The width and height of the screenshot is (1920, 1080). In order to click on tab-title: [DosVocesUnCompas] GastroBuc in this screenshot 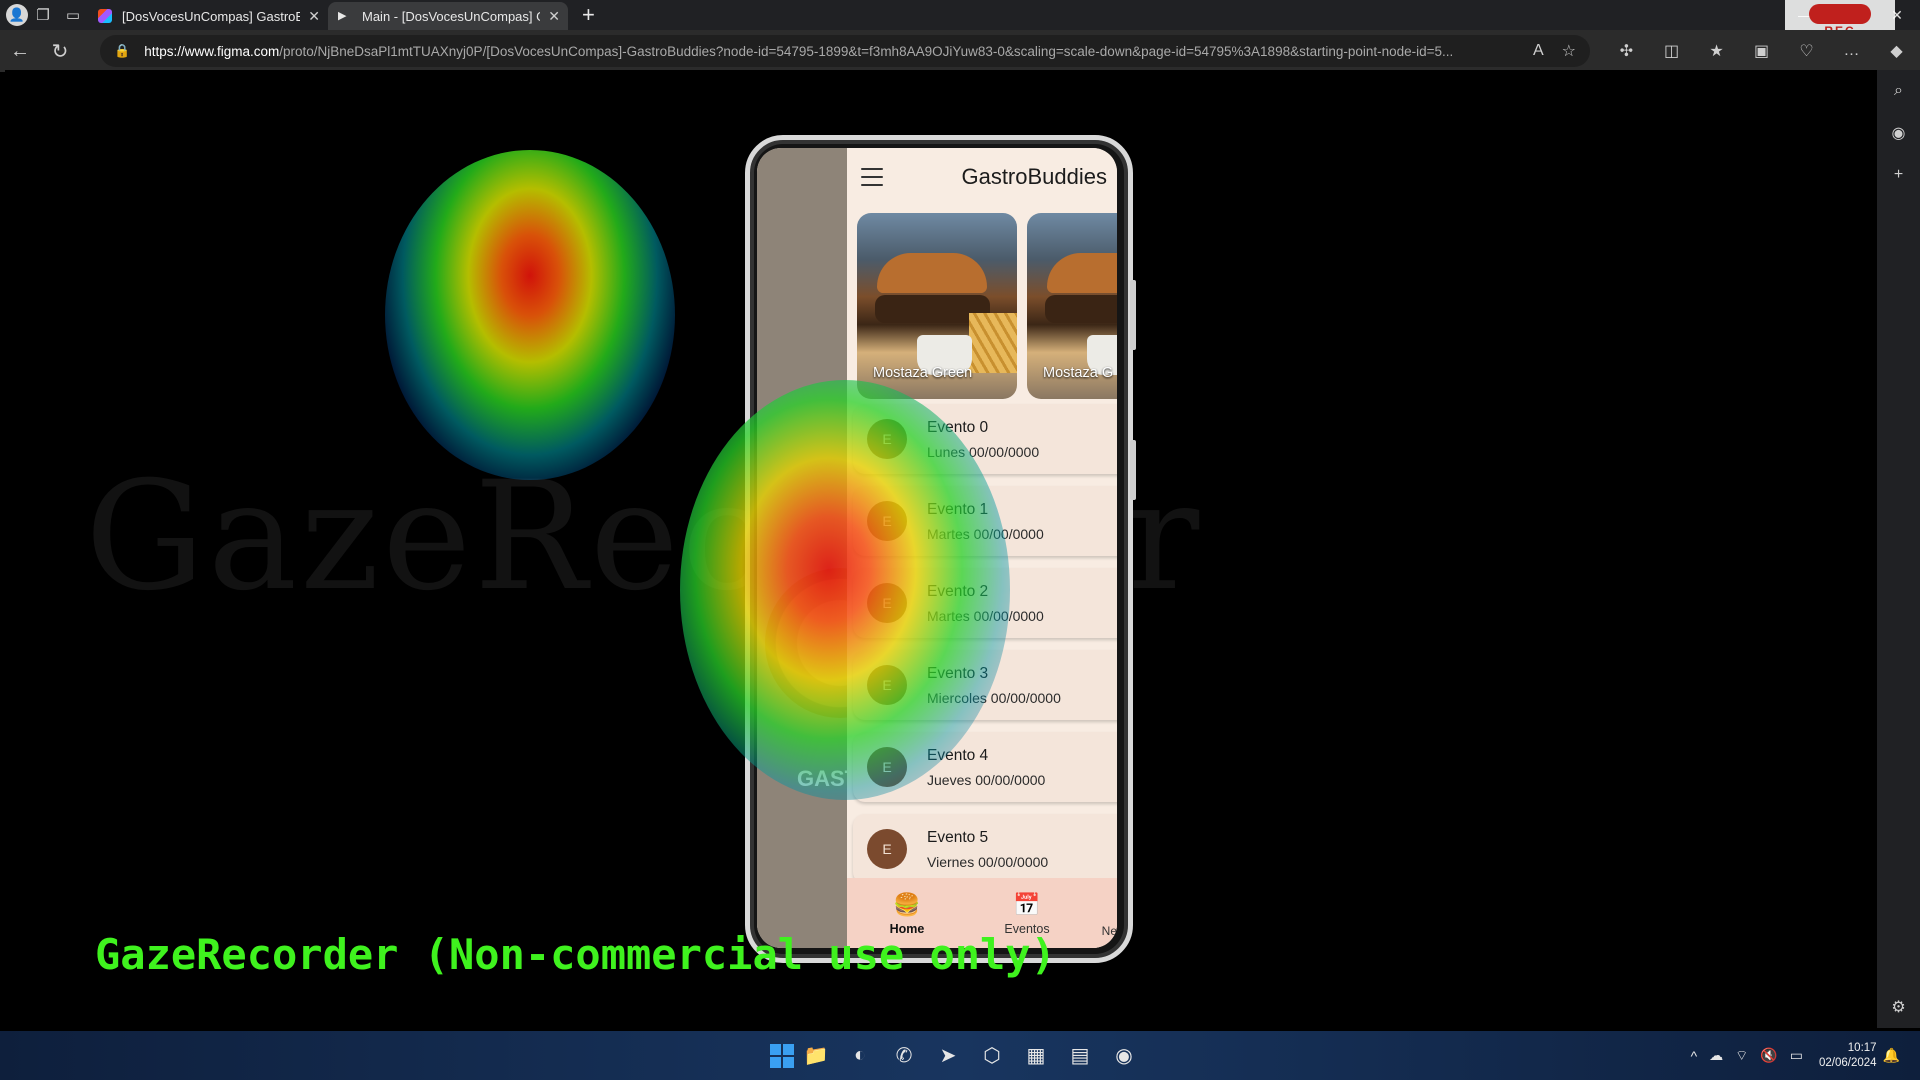, I will do `click(211, 16)`.